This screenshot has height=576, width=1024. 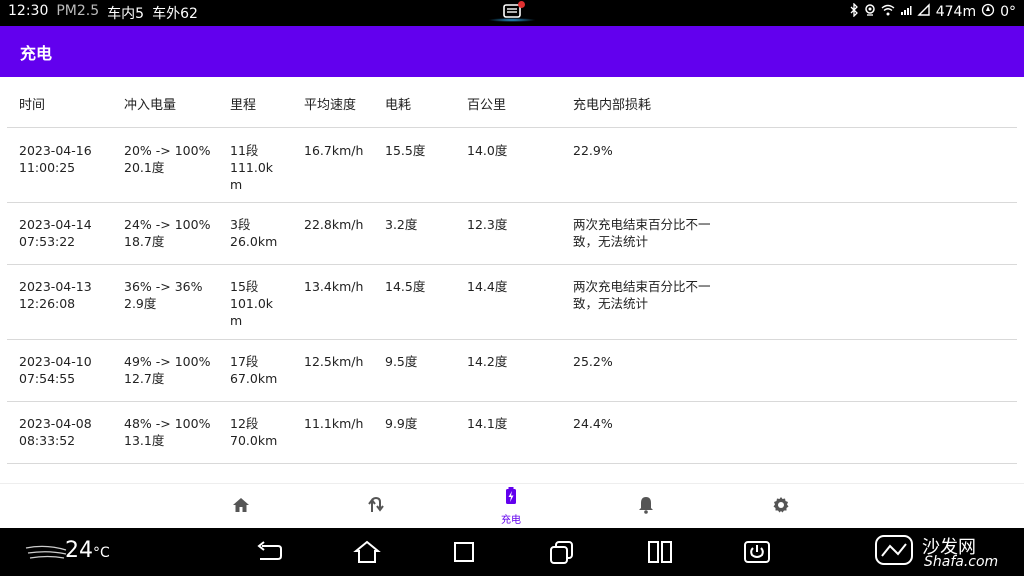 What do you see at coordinates (252, 303) in the screenshot?
I see `cell-mileage: 15段 101.0km` at bounding box center [252, 303].